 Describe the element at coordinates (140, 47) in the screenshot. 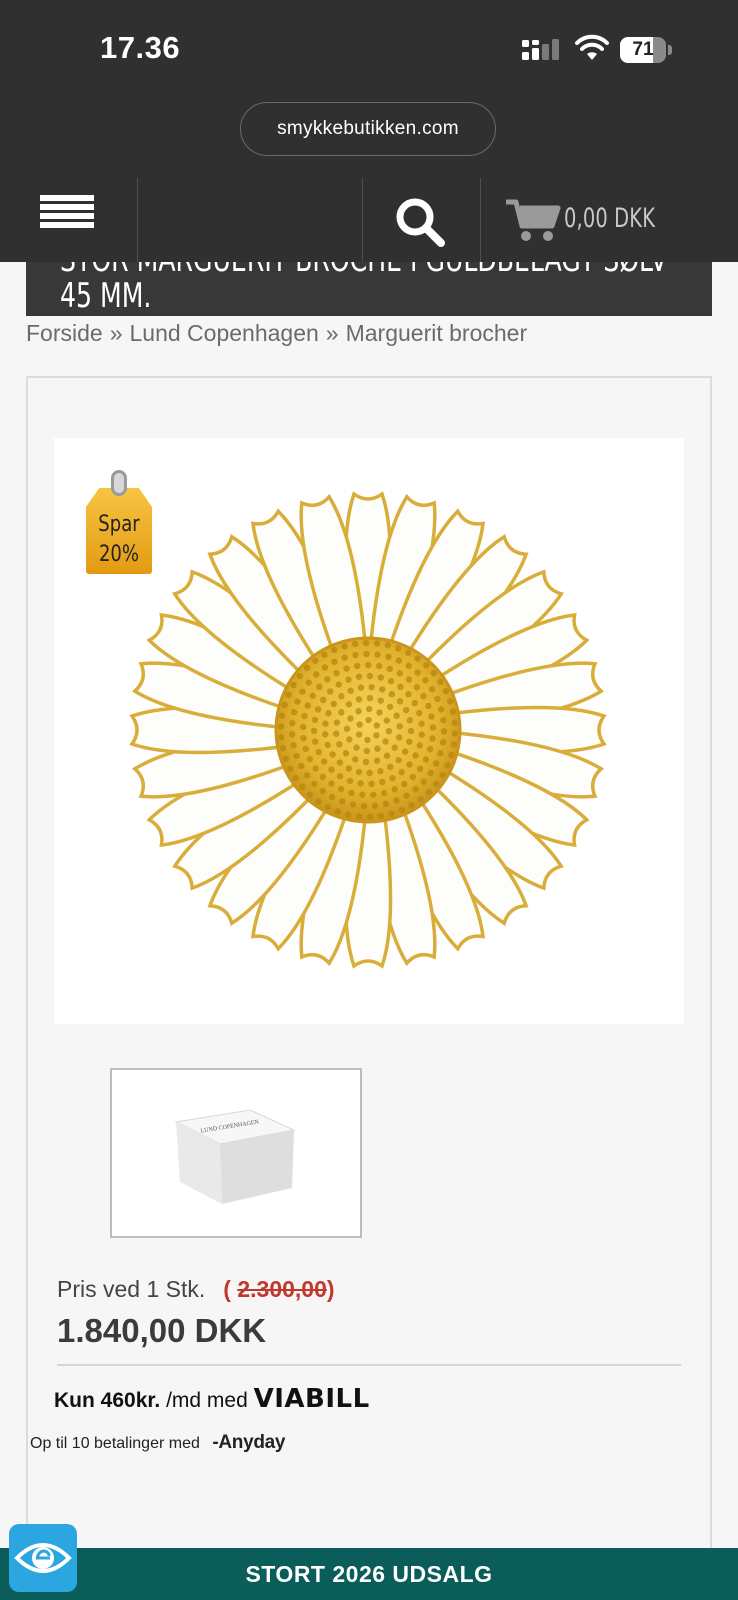

I see `status-time: 17.36` at that location.